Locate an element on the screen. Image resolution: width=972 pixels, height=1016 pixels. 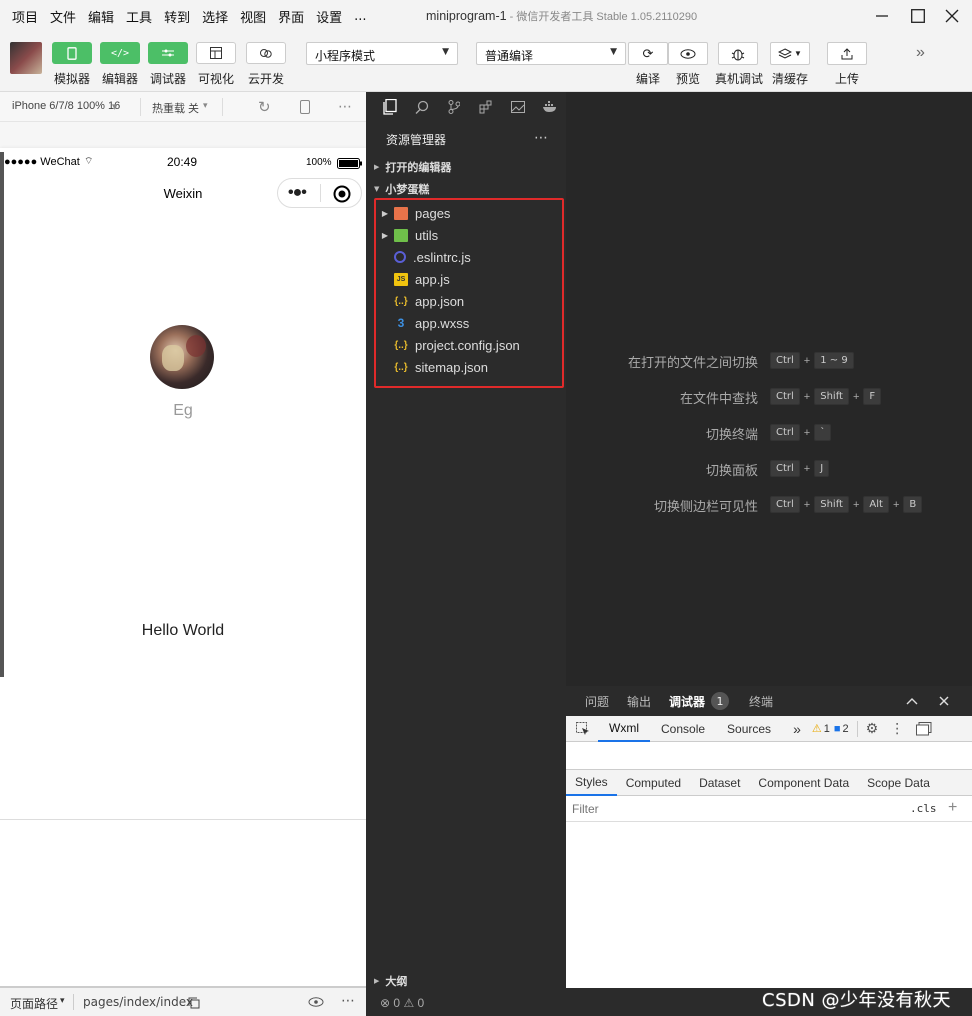
dom-tree is located at coordinates (769, 756).